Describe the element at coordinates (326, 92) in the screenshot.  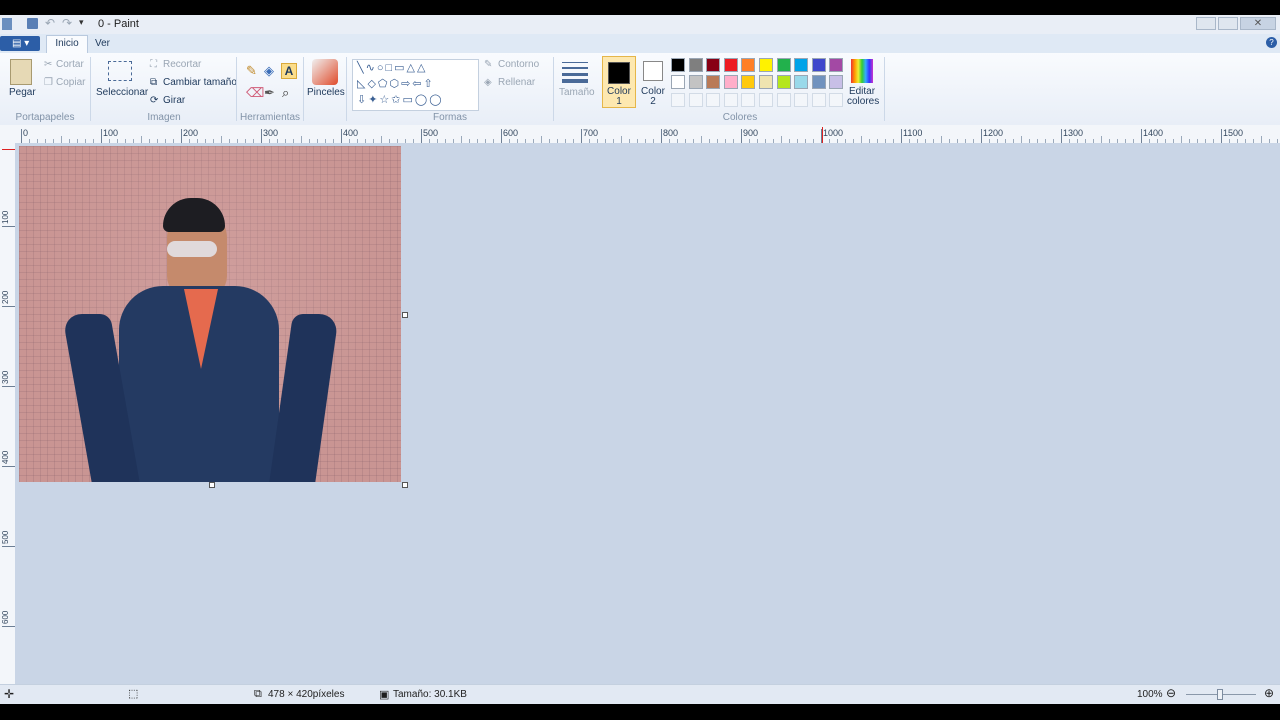
I see `brushes-button: Pinceles` at that location.